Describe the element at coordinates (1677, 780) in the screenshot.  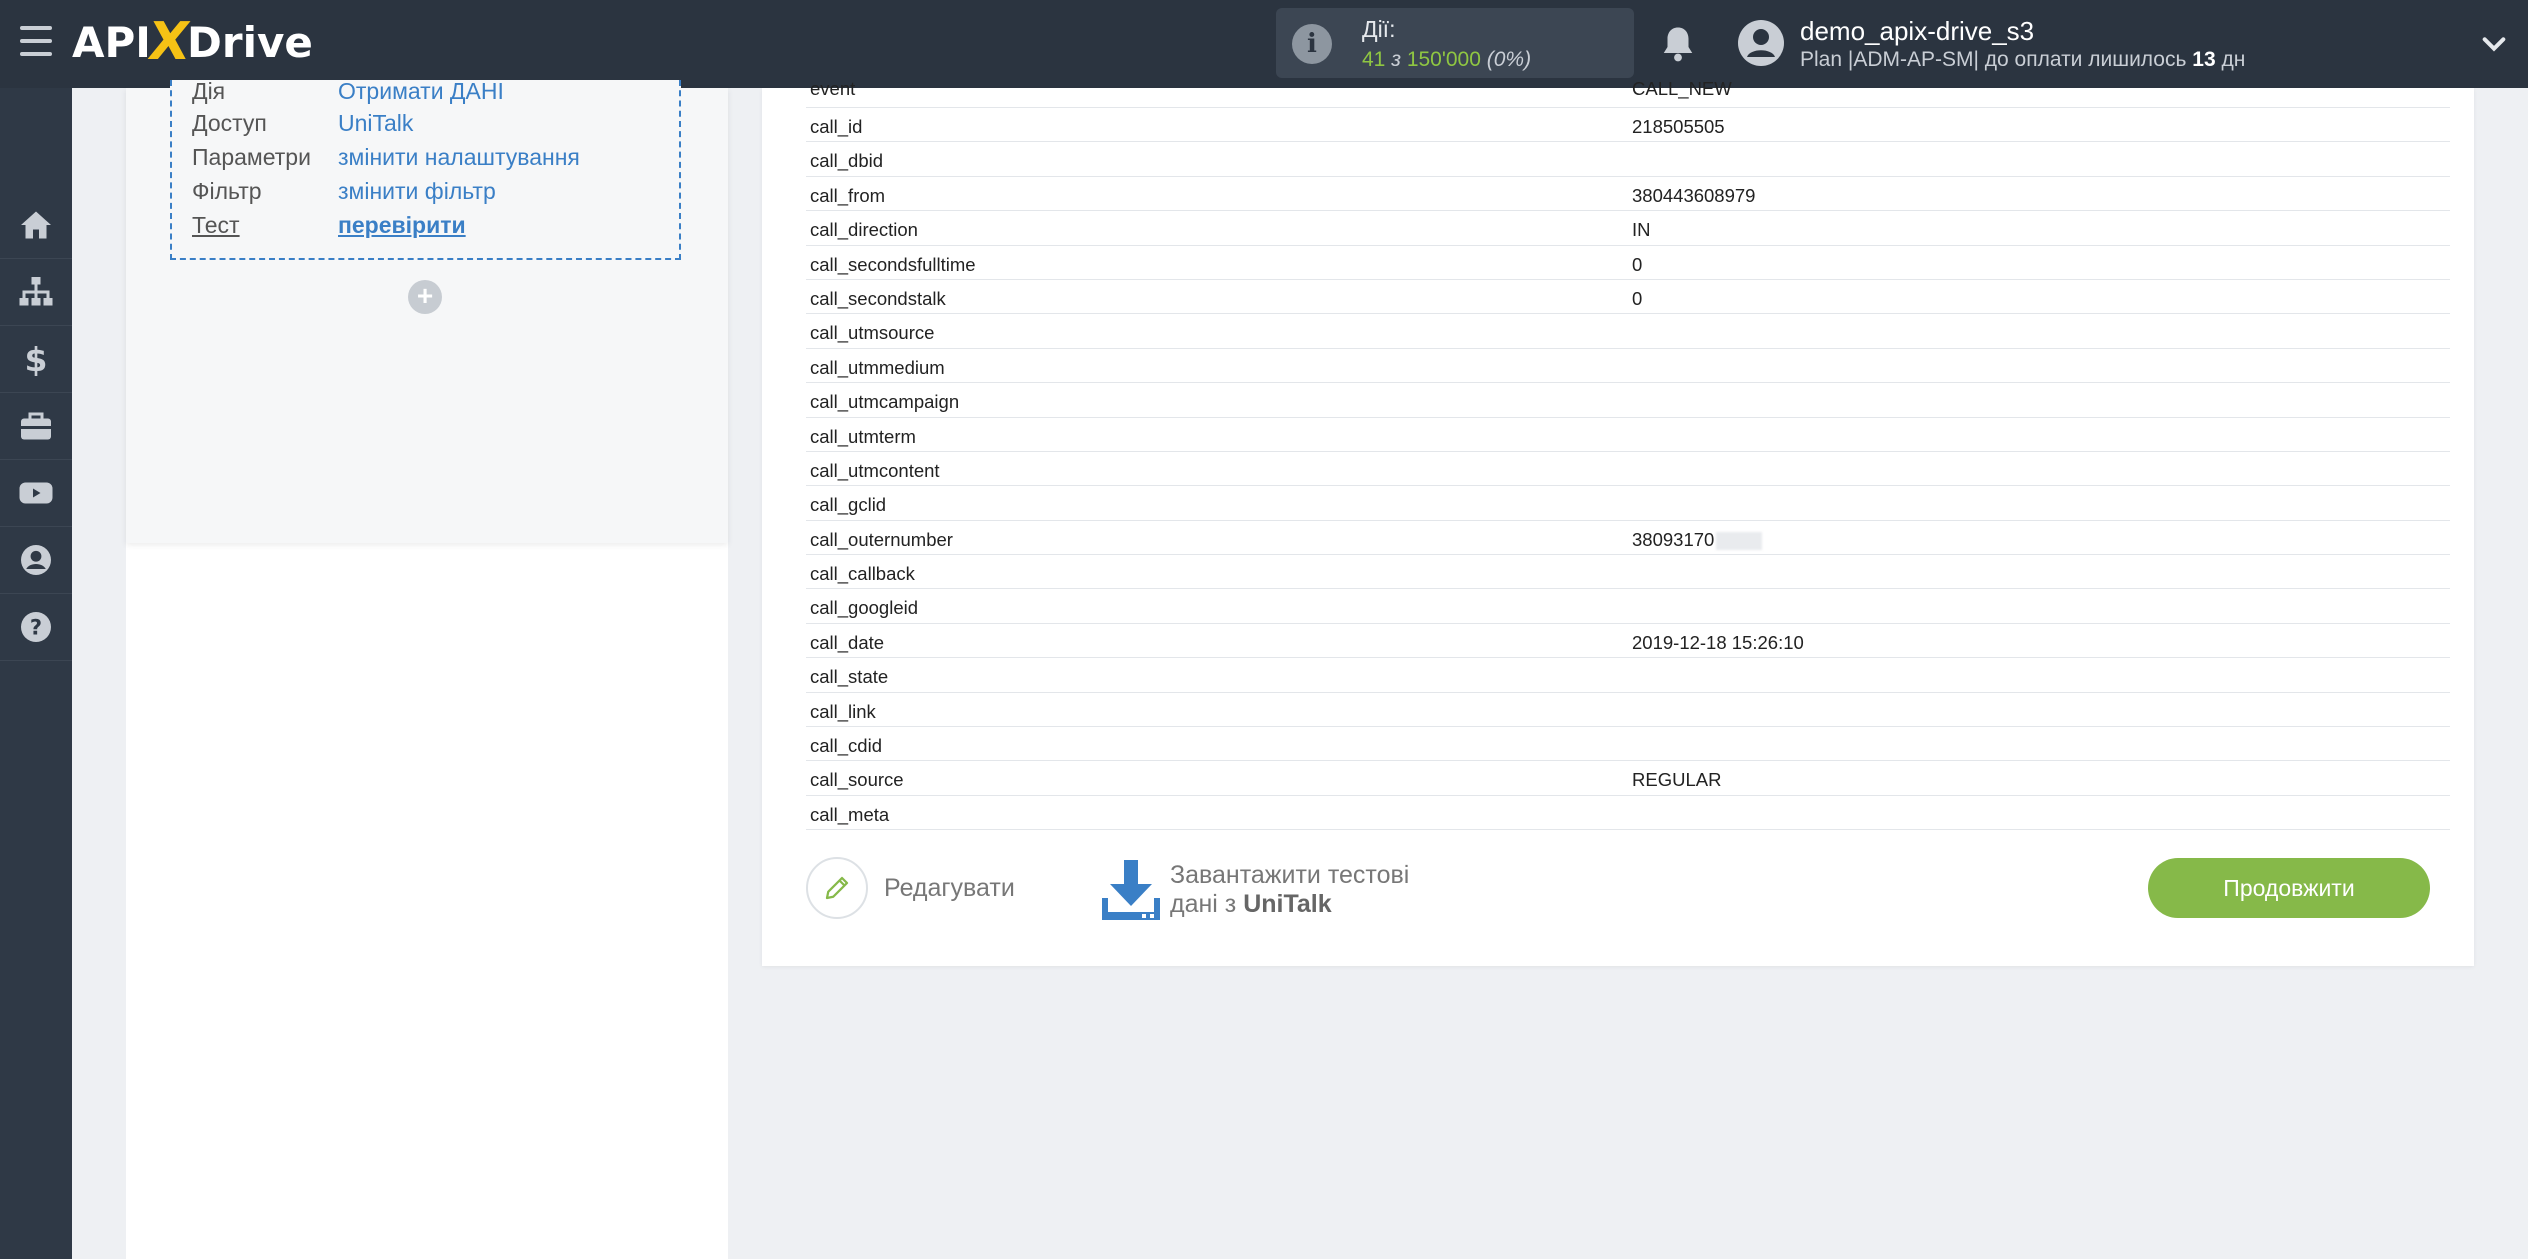
I see `field-value: REGULAR` at that location.